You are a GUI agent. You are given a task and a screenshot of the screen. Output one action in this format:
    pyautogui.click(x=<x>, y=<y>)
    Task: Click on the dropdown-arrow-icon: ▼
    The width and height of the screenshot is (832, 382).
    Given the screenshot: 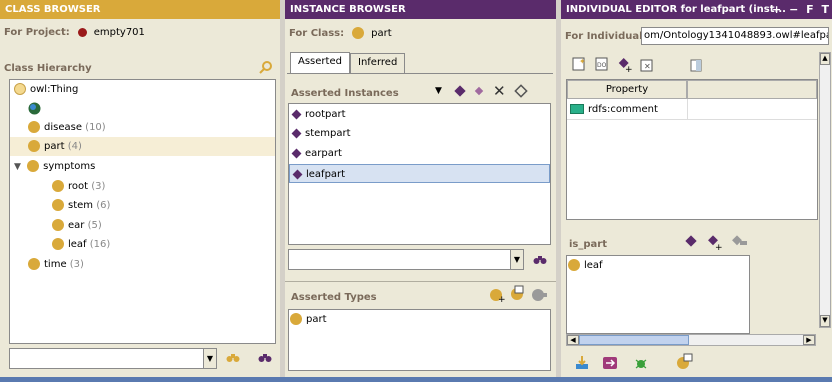 What is the action you would take?
    pyautogui.click(x=438, y=91)
    